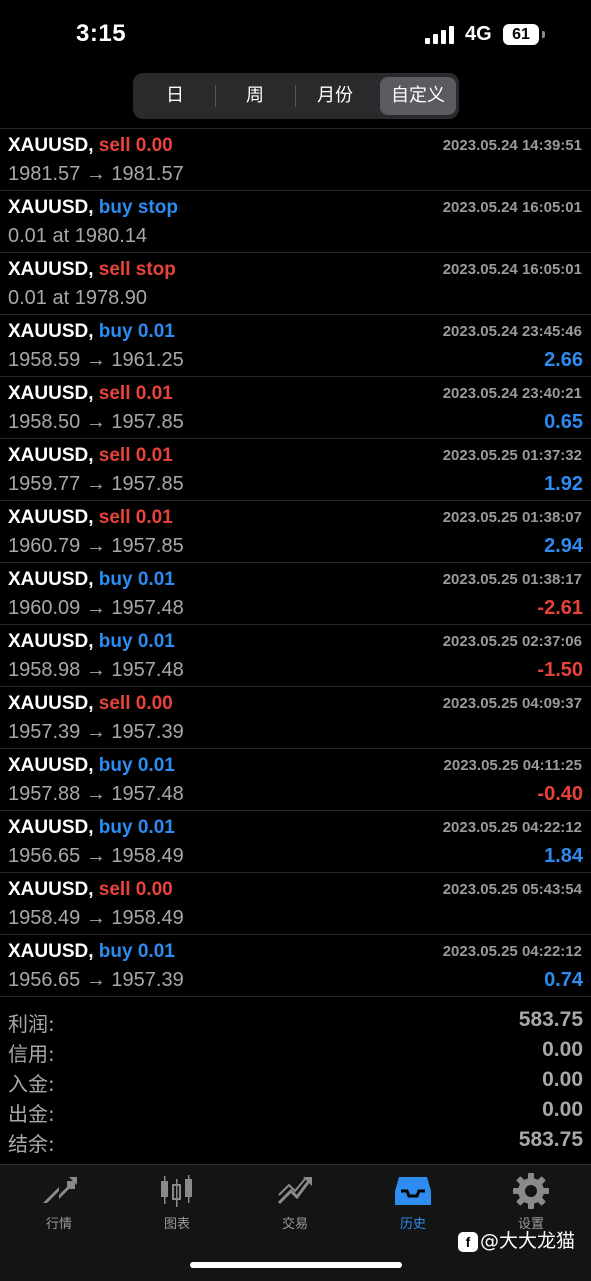 This screenshot has height=1281, width=591. Describe the element at coordinates (512, 455) in the screenshot. I see `deal-datetime: 2023.05.25 01:37:32` at that location.